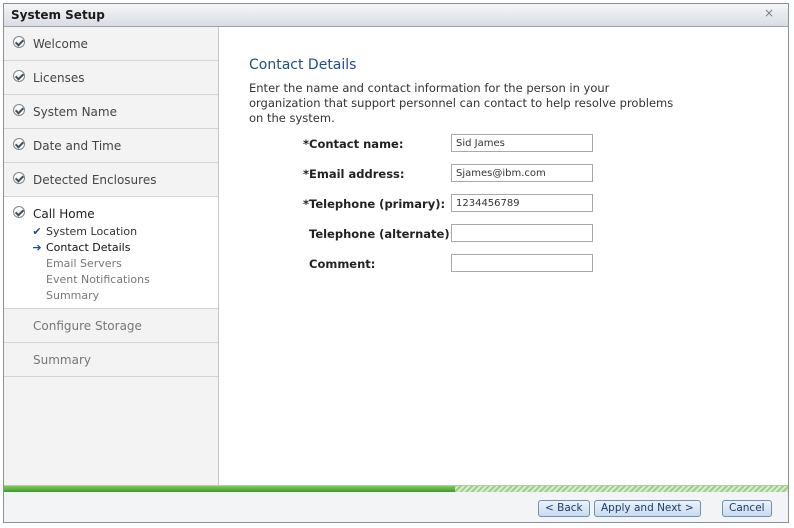  What do you see at coordinates (58, 15) in the screenshot?
I see `window-title: System Setup` at bounding box center [58, 15].